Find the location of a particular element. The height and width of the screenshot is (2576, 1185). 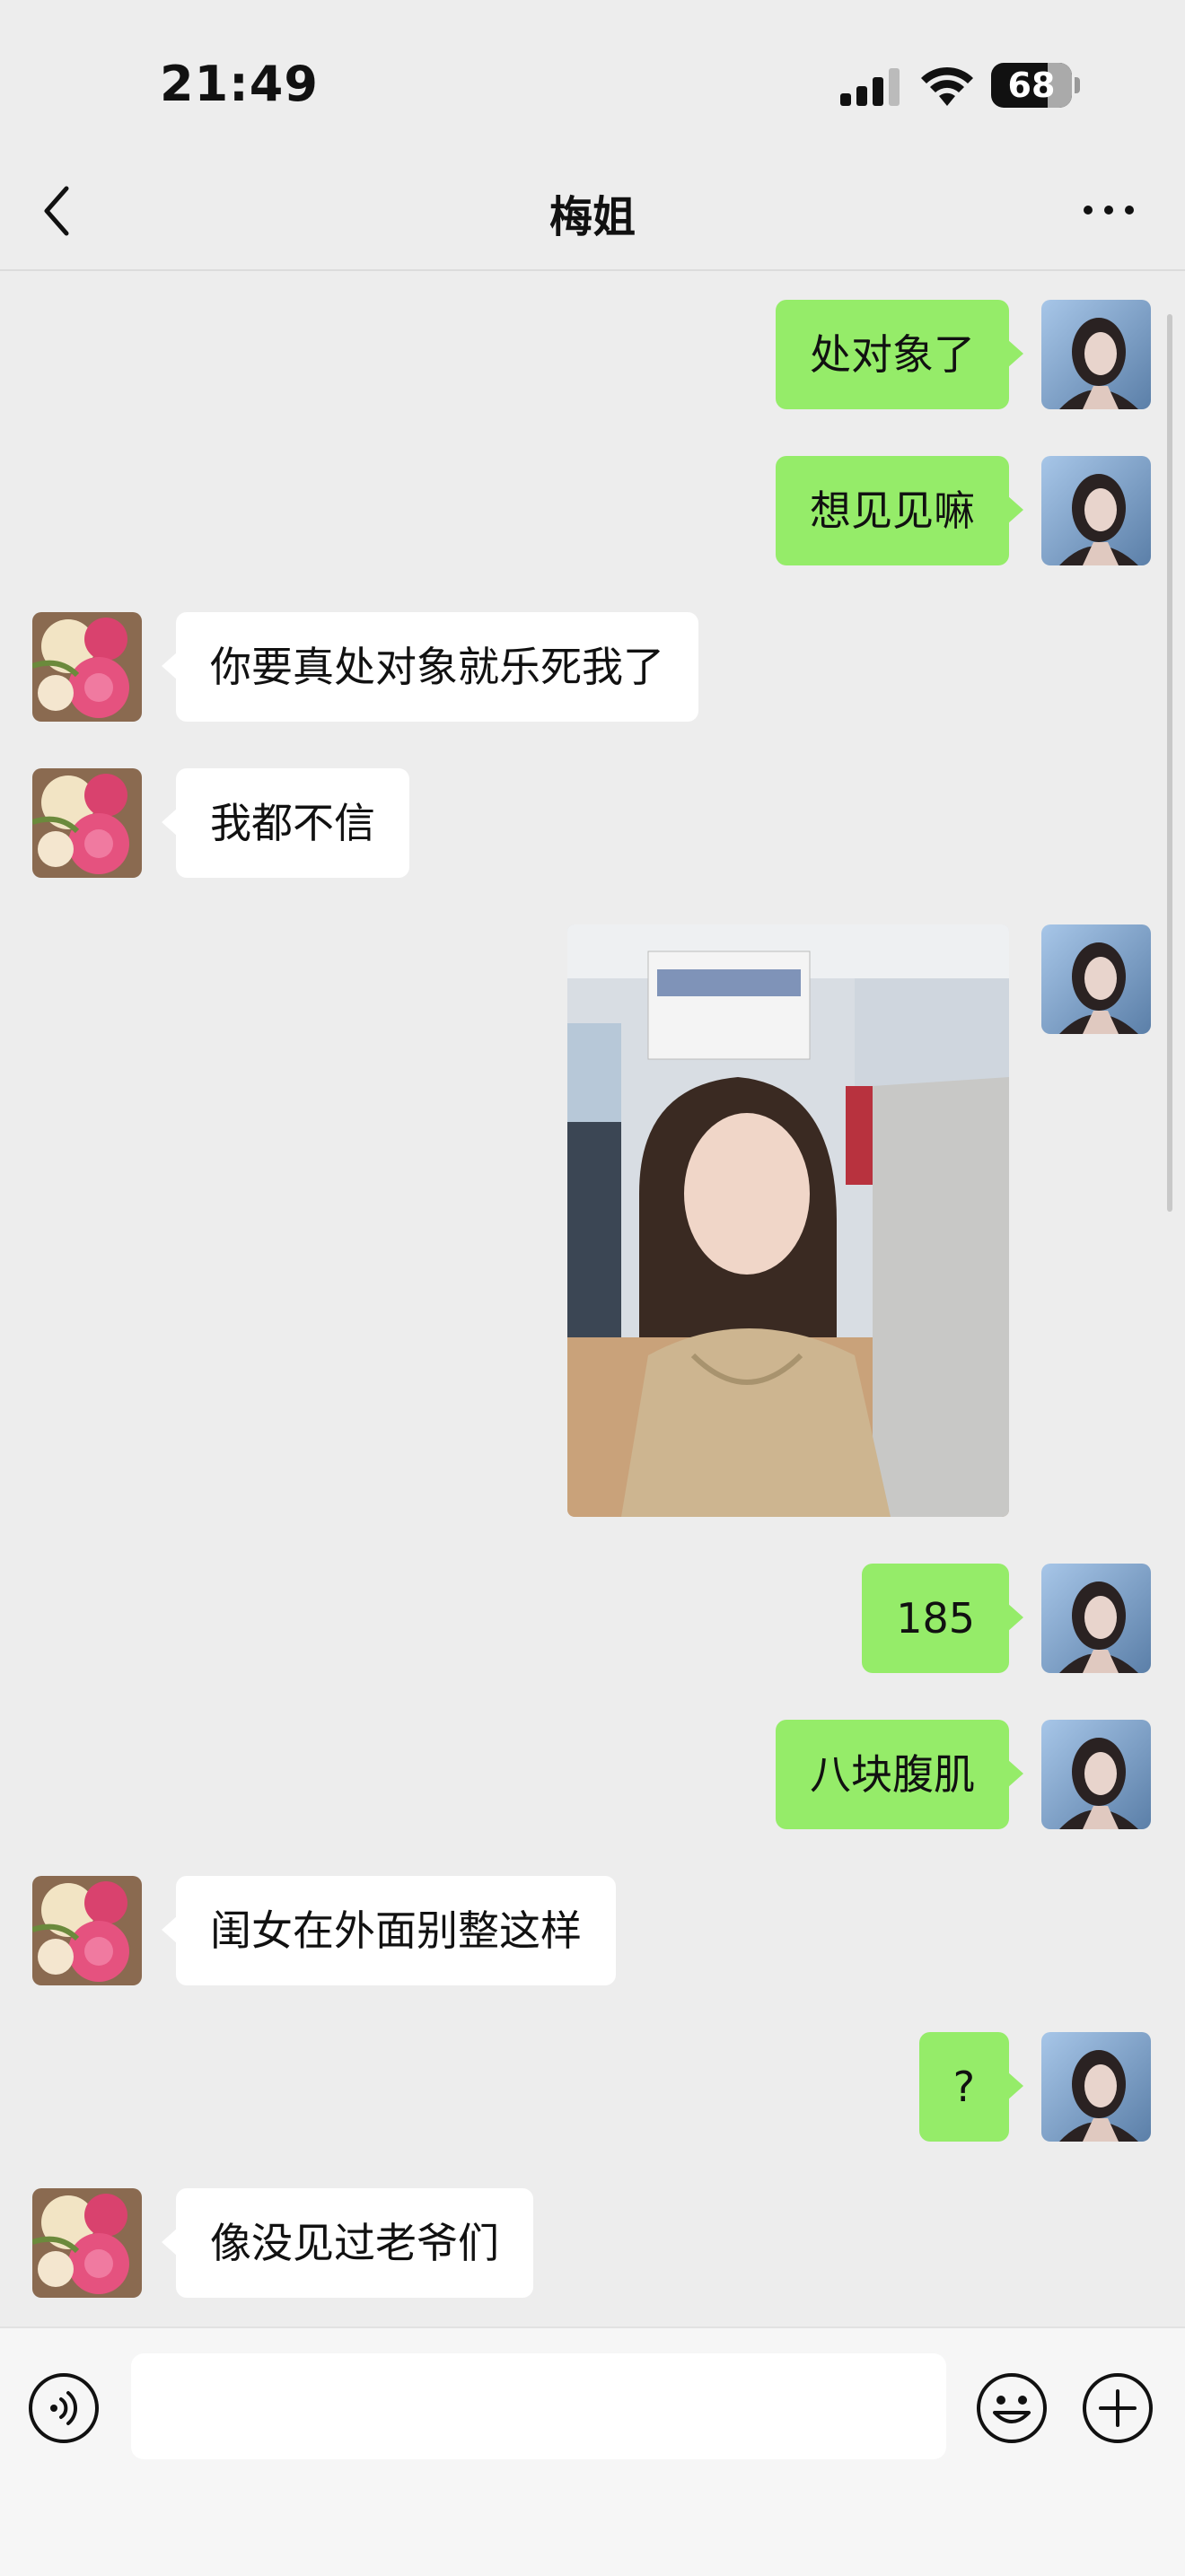

message-bubble-sent: 八块腹肌 is located at coordinates (899, 1774).